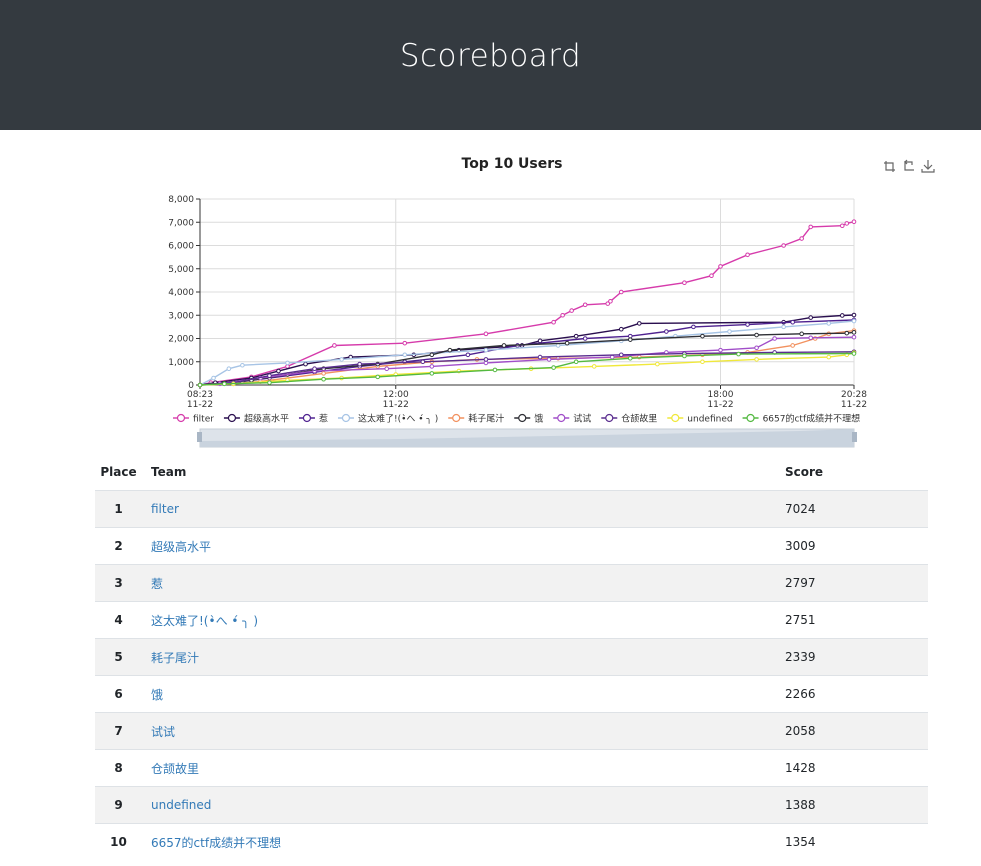  What do you see at coordinates (890, 166) in the screenshot?
I see `restore-icon` at bounding box center [890, 166].